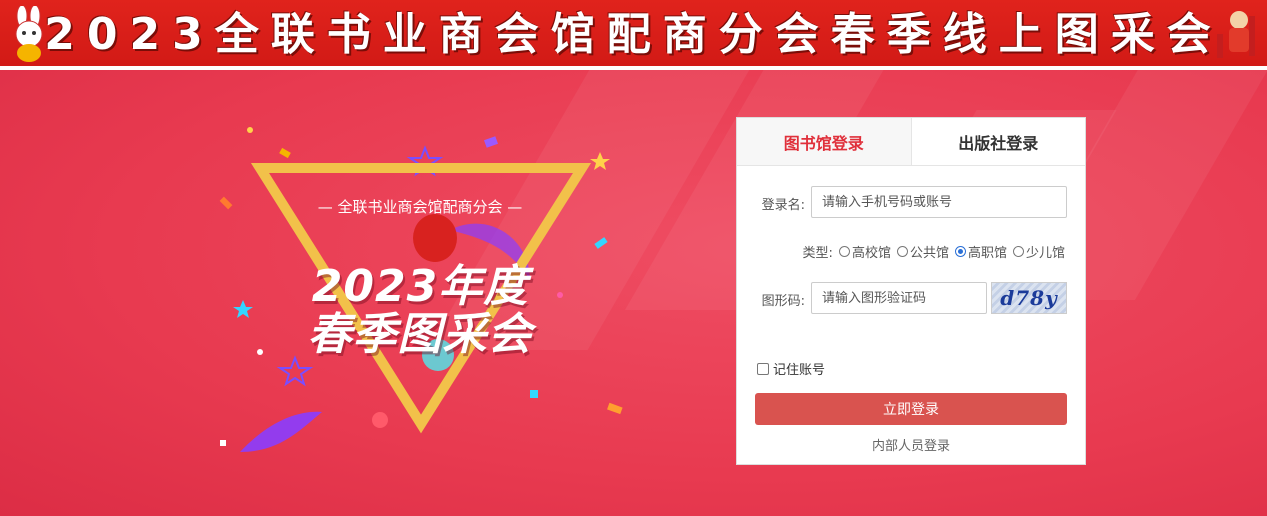 This screenshot has width=1267, height=516. Describe the element at coordinates (763, 368) in the screenshot. I see `checkbox-box` at that location.